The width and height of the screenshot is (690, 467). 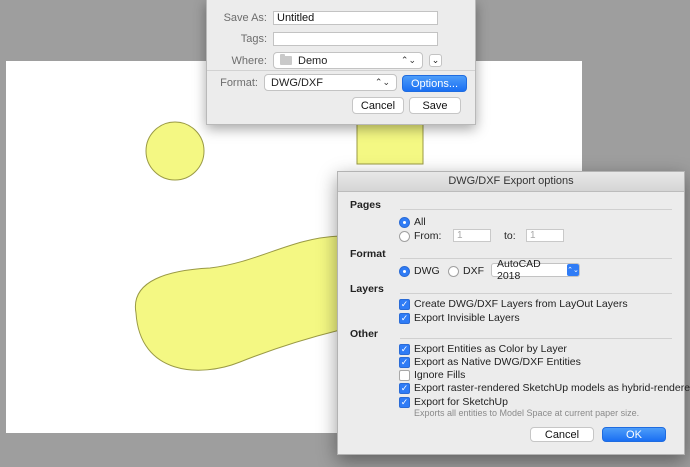 What do you see at coordinates (404, 236) in the screenshot?
I see `pages-from-radio` at bounding box center [404, 236].